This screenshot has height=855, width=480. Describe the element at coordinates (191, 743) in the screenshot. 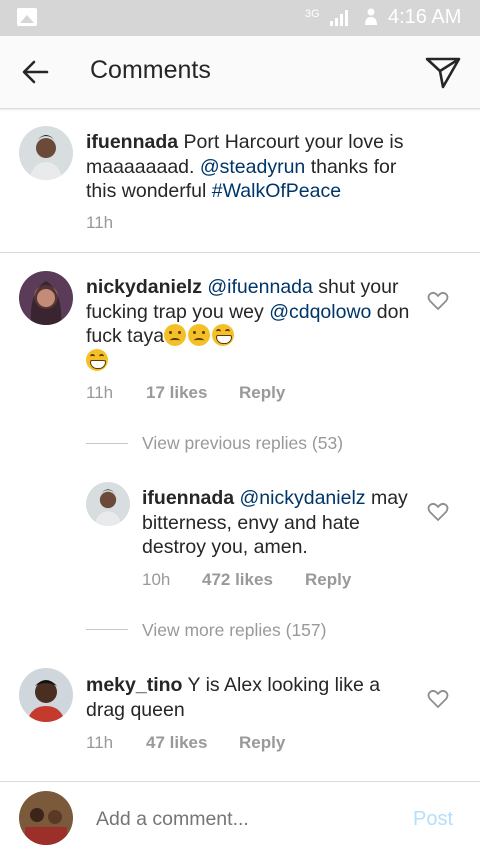

I see `likes-count: 47 likes` at that location.